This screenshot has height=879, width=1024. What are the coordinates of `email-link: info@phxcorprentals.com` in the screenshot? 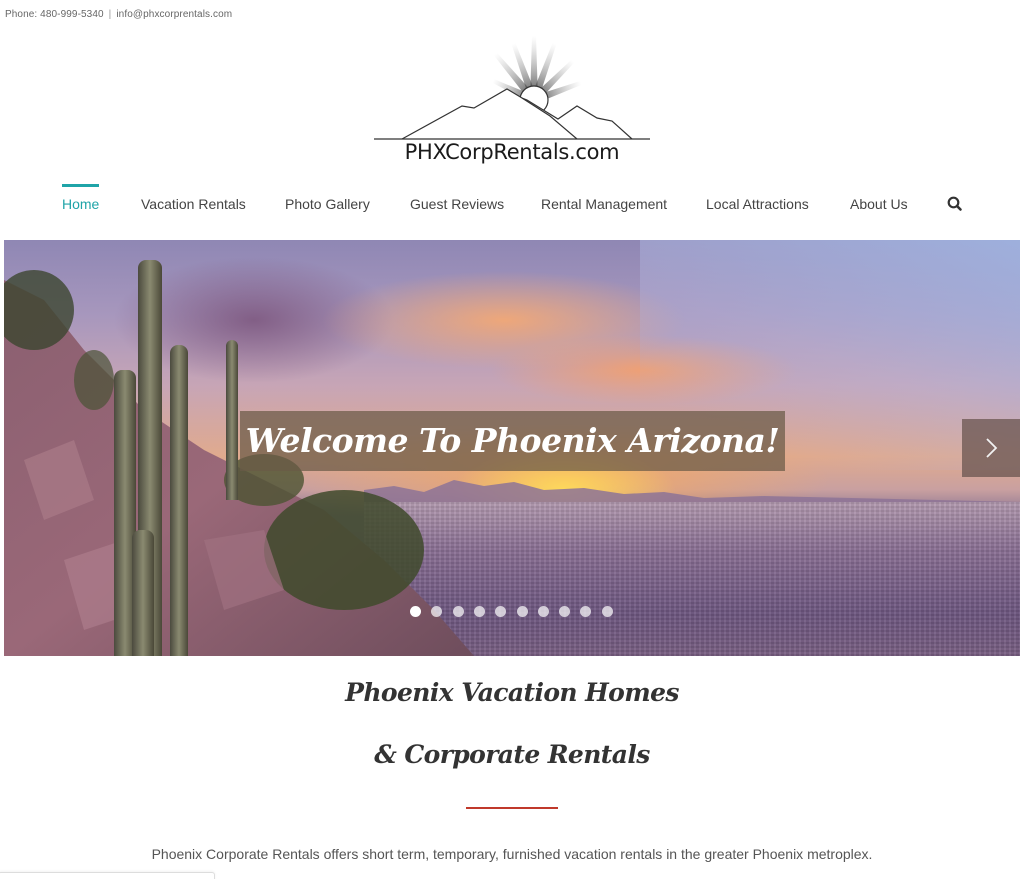 It's located at (174, 14).